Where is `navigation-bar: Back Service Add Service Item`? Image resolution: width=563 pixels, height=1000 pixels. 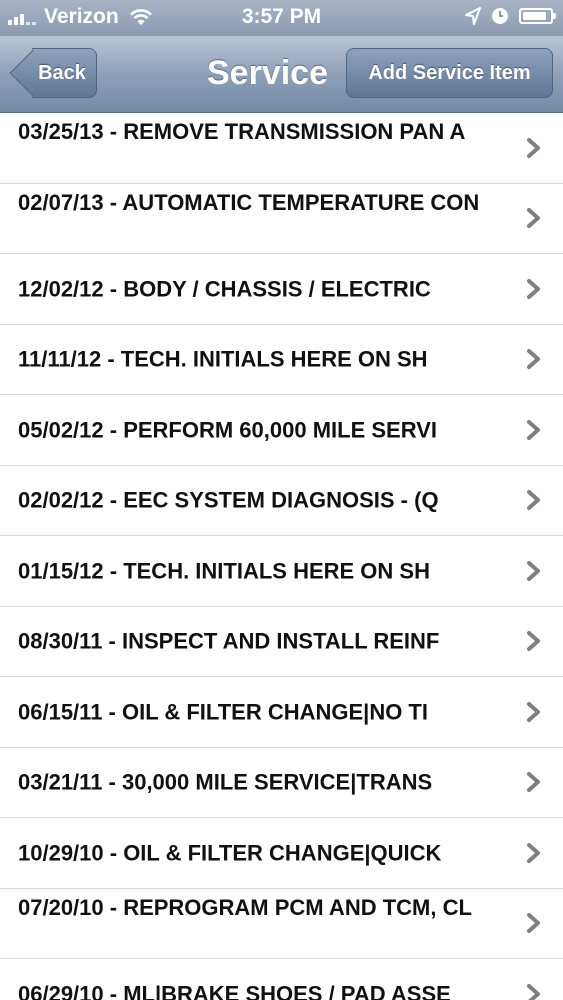 navigation-bar: Back Service Add Service Item is located at coordinates (281, 74).